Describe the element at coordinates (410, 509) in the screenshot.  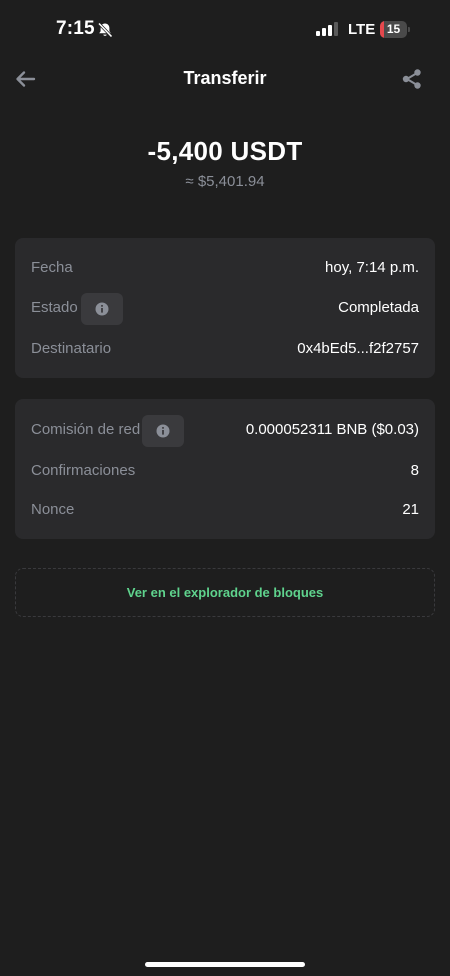
I see `nonce-value: 21` at that location.